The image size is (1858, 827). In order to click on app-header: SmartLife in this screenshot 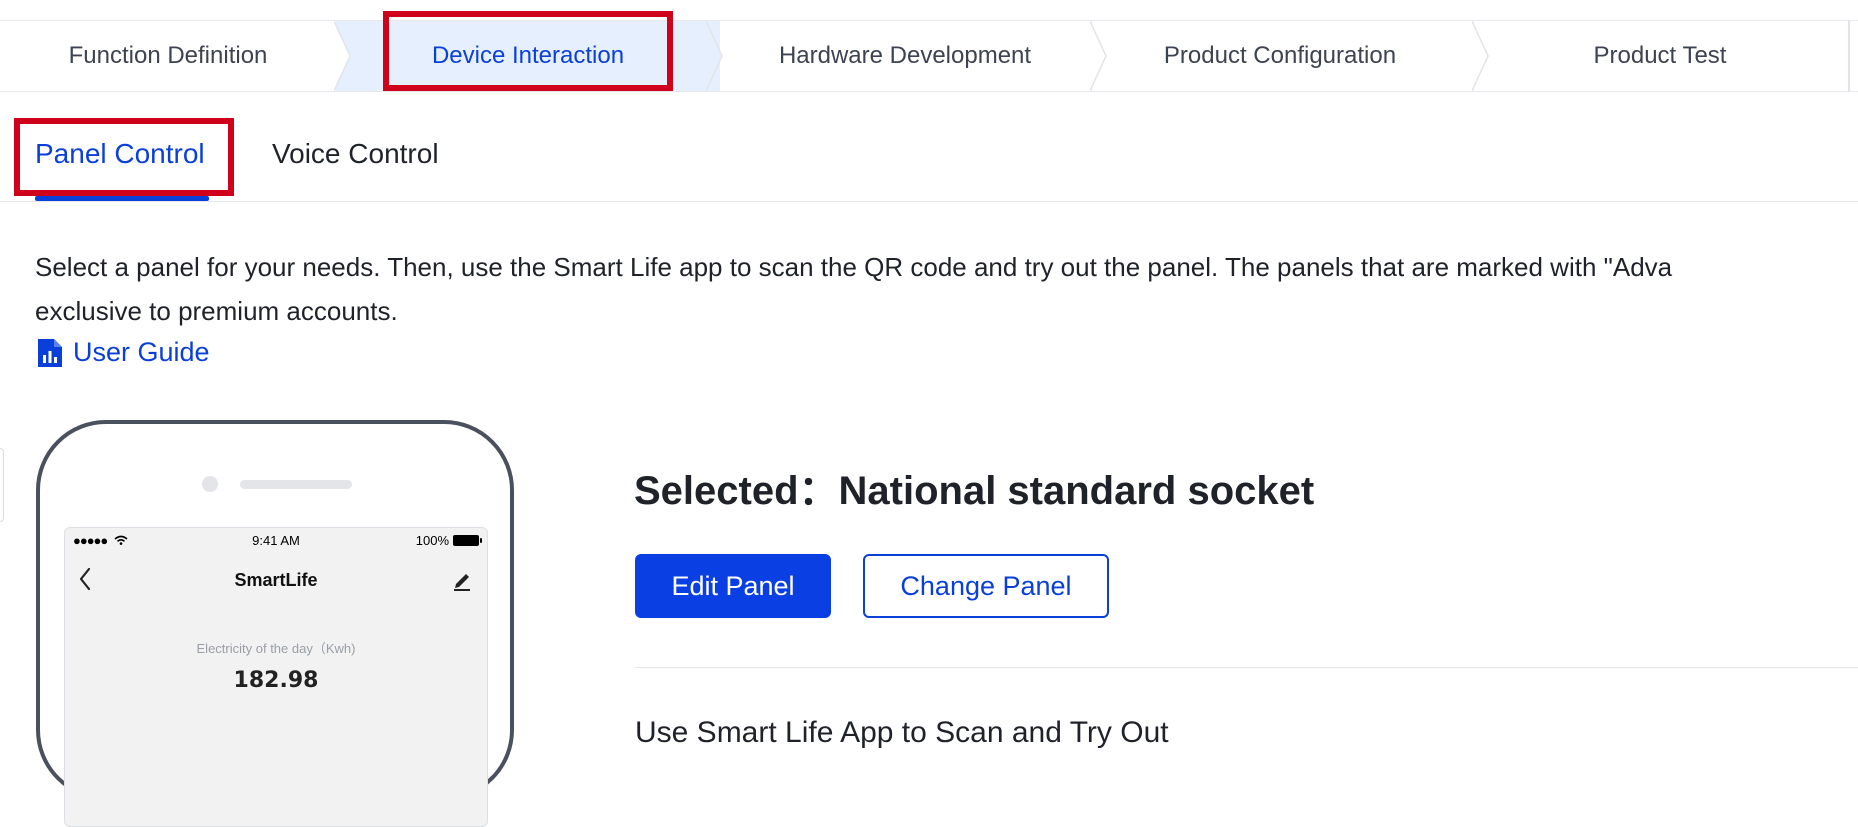, I will do `click(276, 581)`.